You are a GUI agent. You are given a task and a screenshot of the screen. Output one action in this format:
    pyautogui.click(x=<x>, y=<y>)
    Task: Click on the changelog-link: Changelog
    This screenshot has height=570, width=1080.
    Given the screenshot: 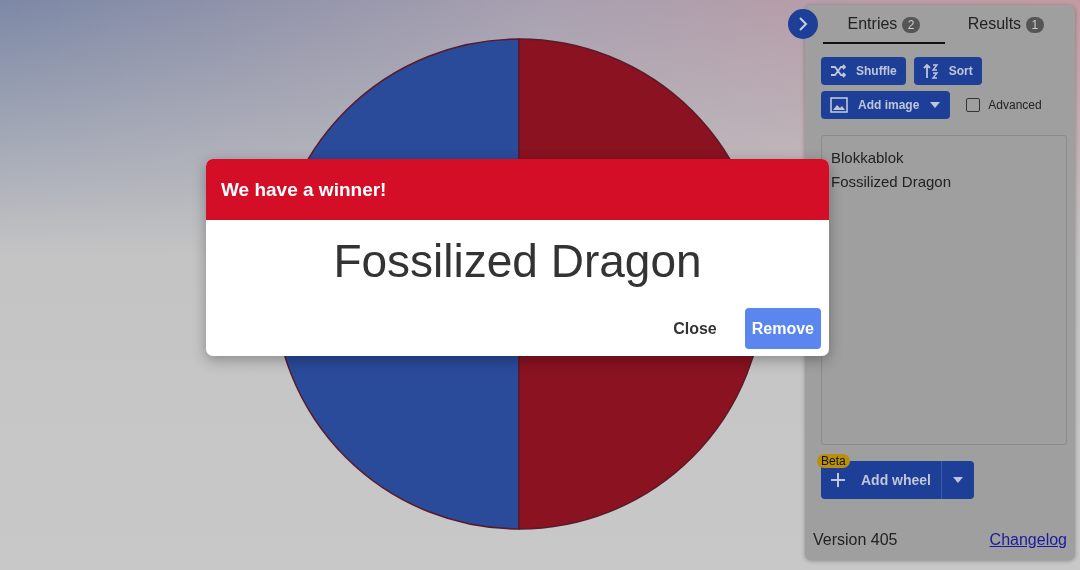 What is the action you would take?
    pyautogui.click(x=1028, y=540)
    